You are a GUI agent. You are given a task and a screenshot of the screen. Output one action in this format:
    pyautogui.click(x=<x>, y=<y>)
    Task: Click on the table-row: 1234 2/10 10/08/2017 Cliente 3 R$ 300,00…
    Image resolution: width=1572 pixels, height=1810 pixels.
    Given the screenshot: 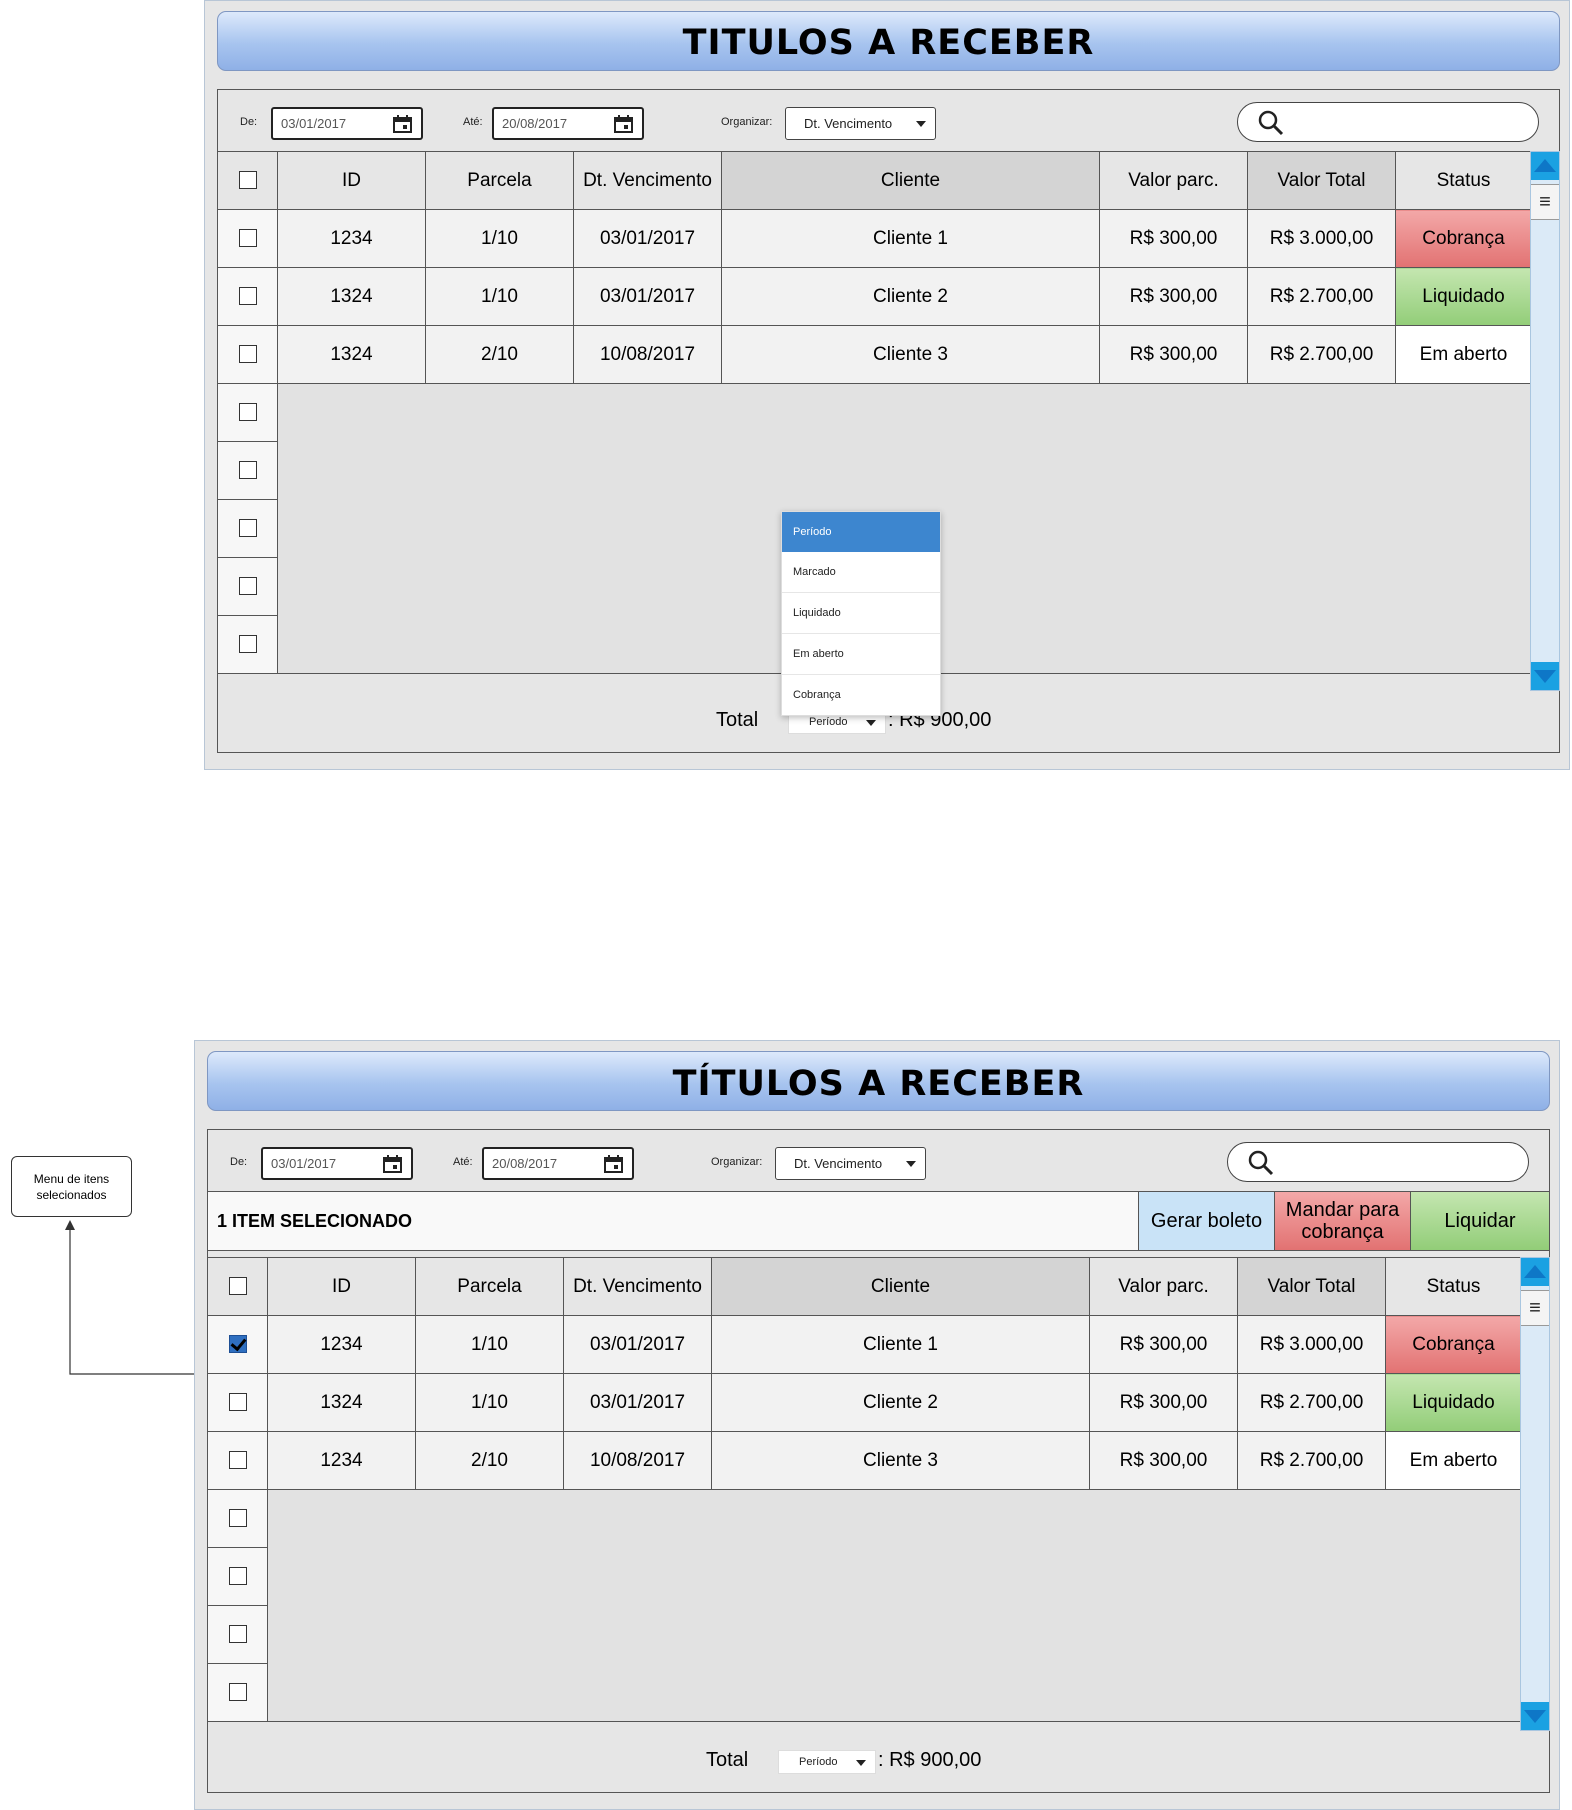 What is the action you would take?
    pyautogui.click(x=864, y=1460)
    